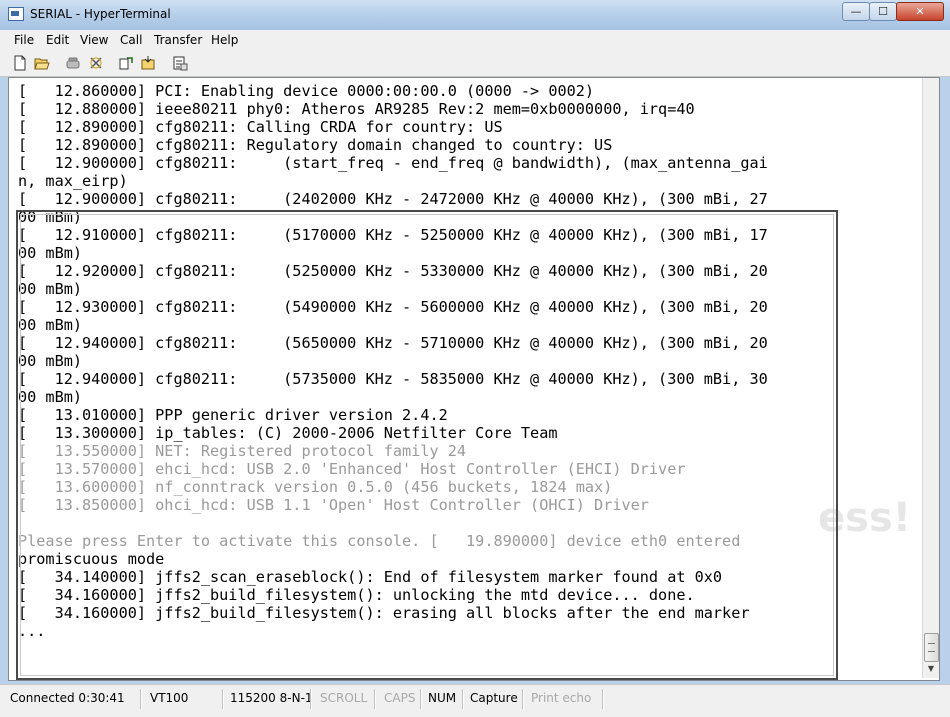 The width and height of the screenshot is (950, 717). What do you see at coordinates (67, 698) in the screenshot?
I see `status-connected: Connected 0:30:41` at bounding box center [67, 698].